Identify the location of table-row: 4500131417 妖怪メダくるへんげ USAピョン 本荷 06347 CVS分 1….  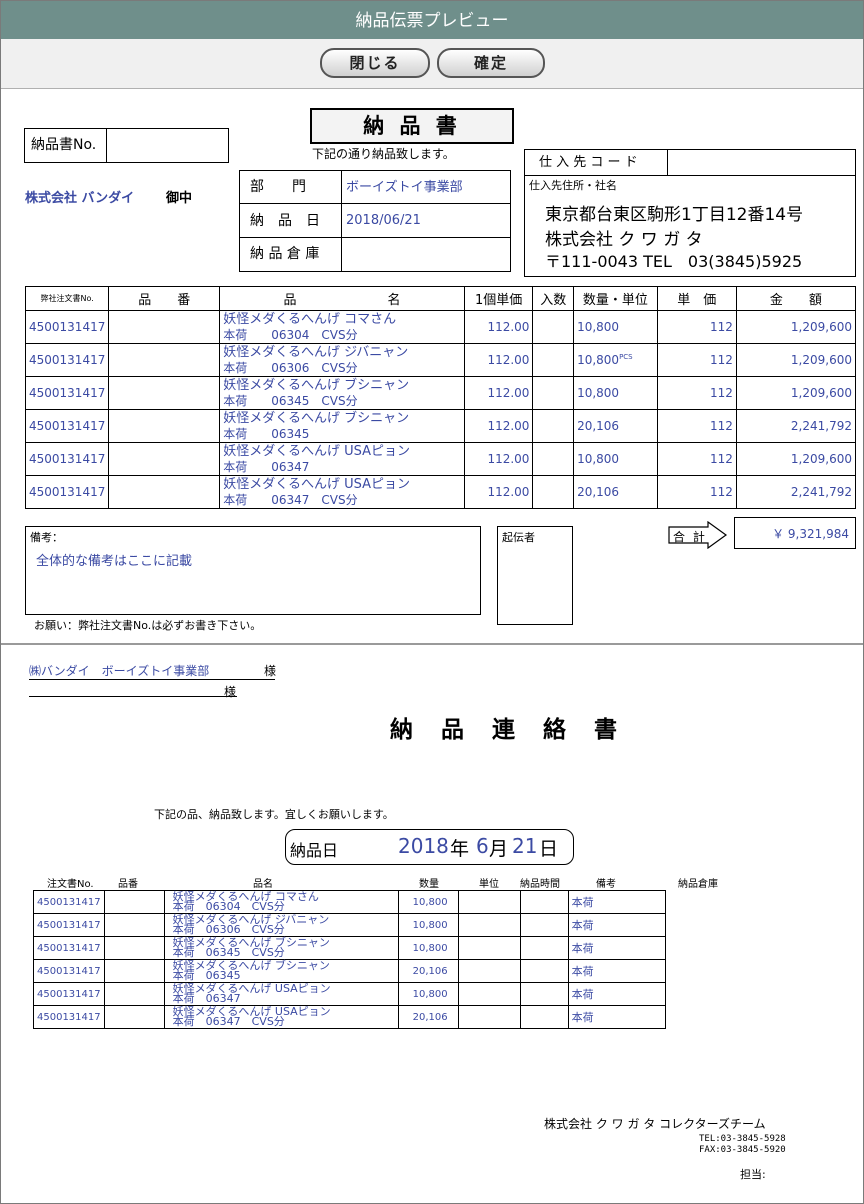
(440, 492).